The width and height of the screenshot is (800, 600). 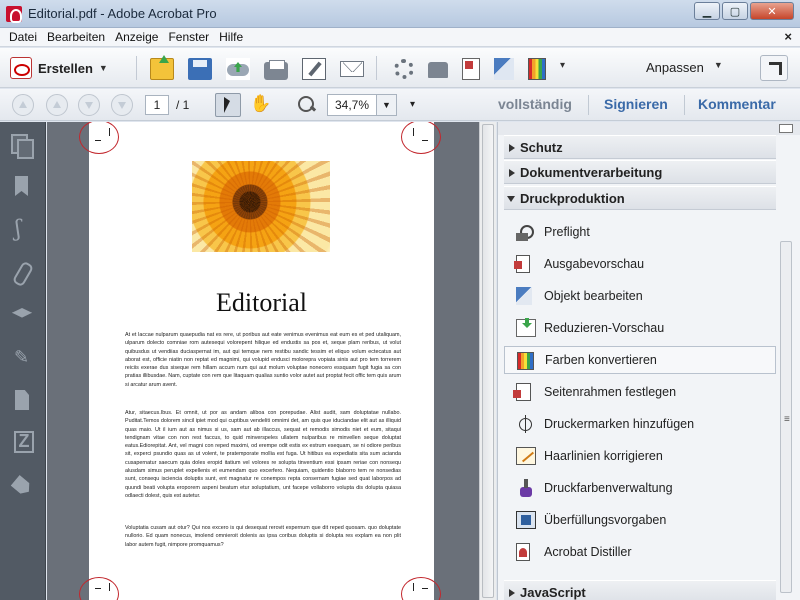 I want to click on tool-label: Überfüllungsvorgaben, so click(x=605, y=520).